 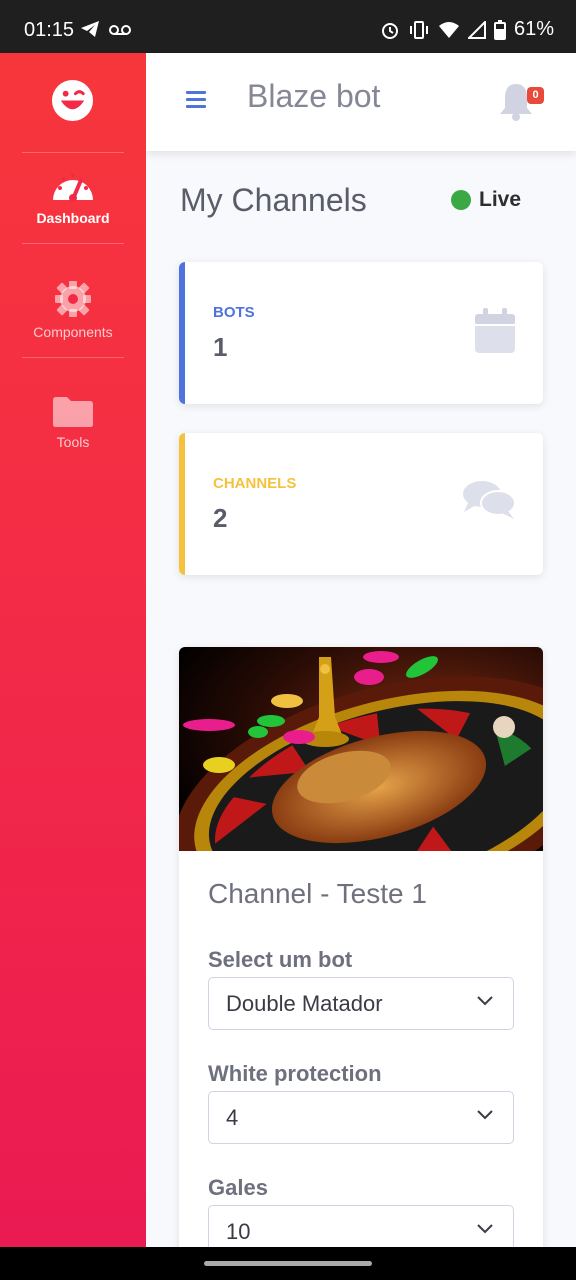 What do you see at coordinates (72, 100) in the screenshot?
I see `brand-logo-icon` at bounding box center [72, 100].